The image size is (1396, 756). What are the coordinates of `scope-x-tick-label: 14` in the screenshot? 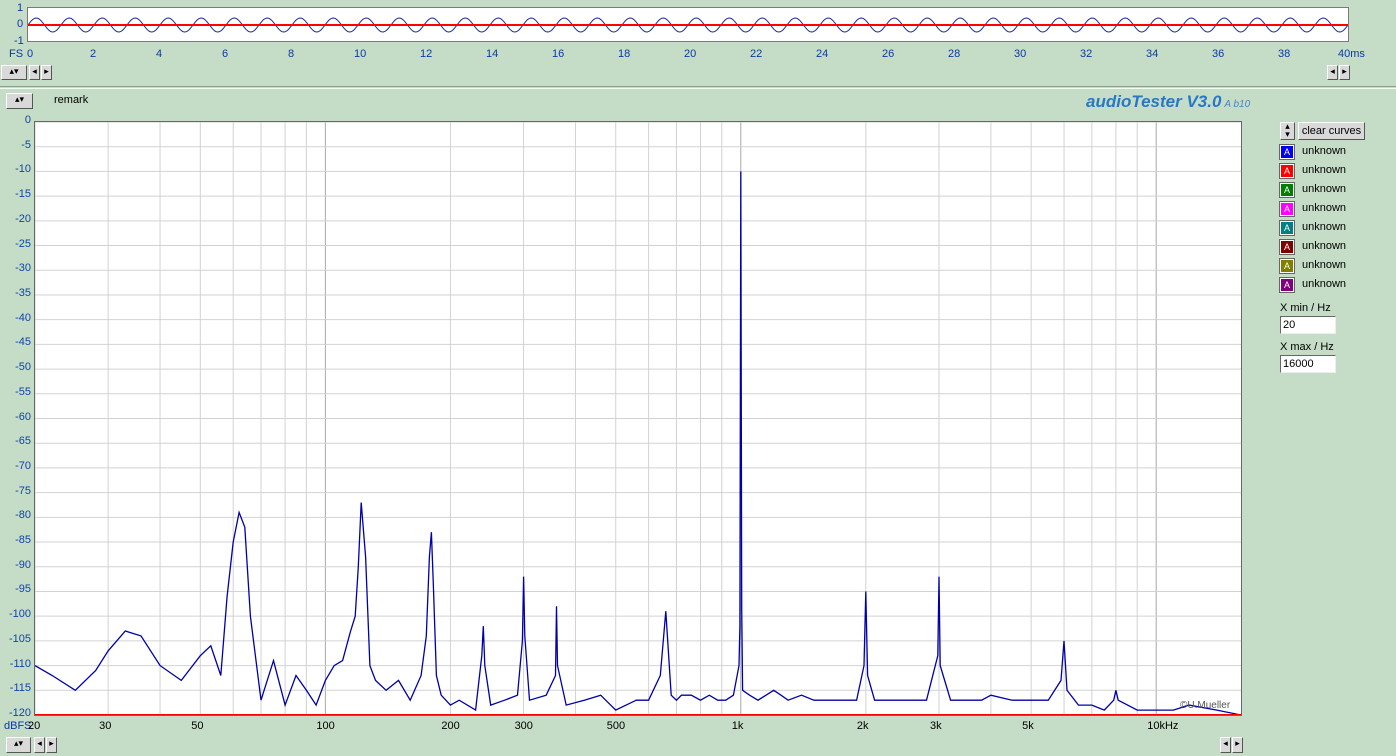 It's located at (492, 54).